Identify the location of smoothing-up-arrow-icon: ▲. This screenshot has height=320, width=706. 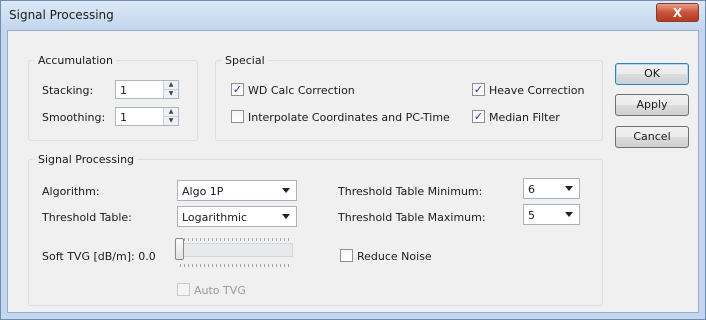
(171, 112).